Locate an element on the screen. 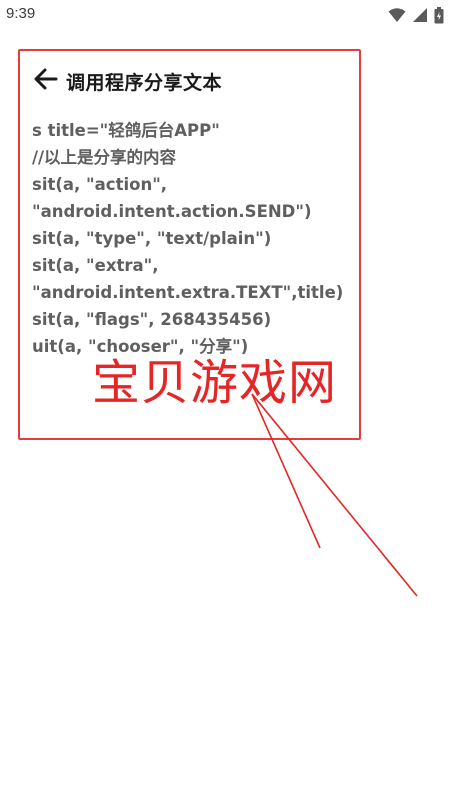  battery-icon is located at coordinates (439, 15).